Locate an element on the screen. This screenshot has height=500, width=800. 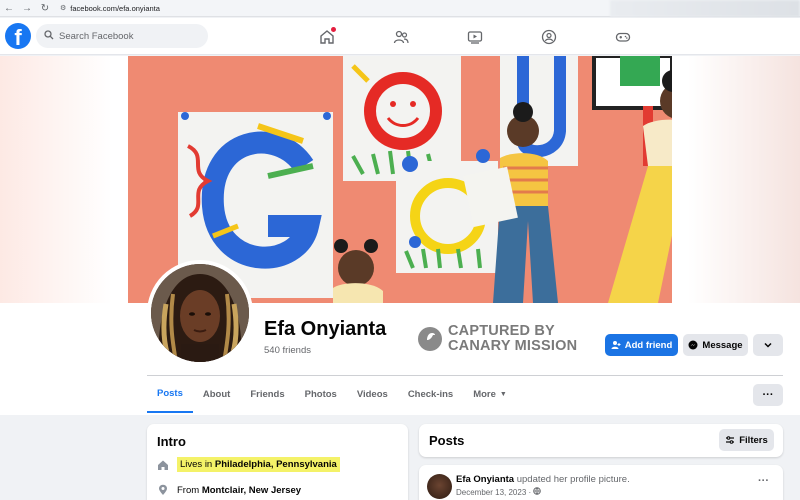
tab-label: Photos is located at coordinates (320, 394).